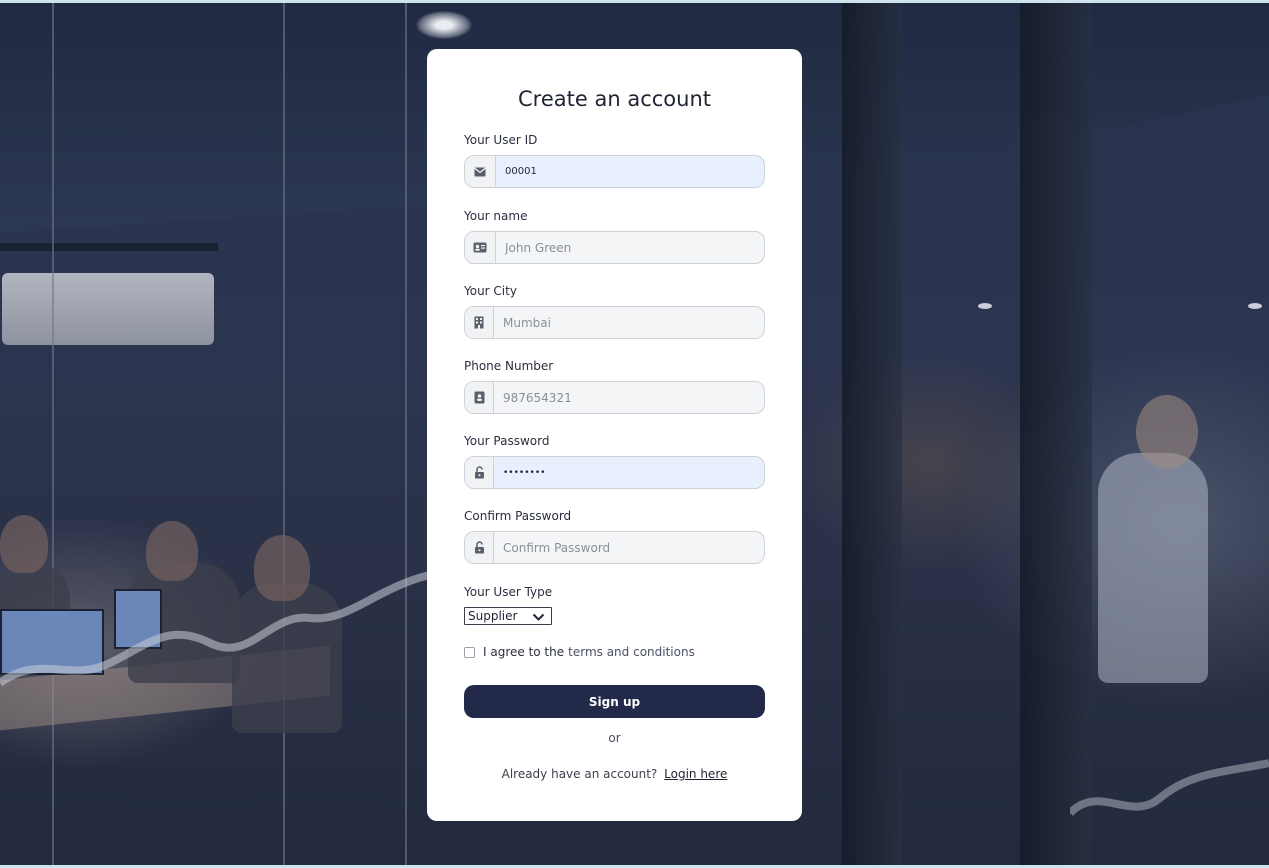 The width and height of the screenshot is (1269, 868). What do you see at coordinates (579, 774) in the screenshot?
I see `login-prompt: Already have an account?` at bounding box center [579, 774].